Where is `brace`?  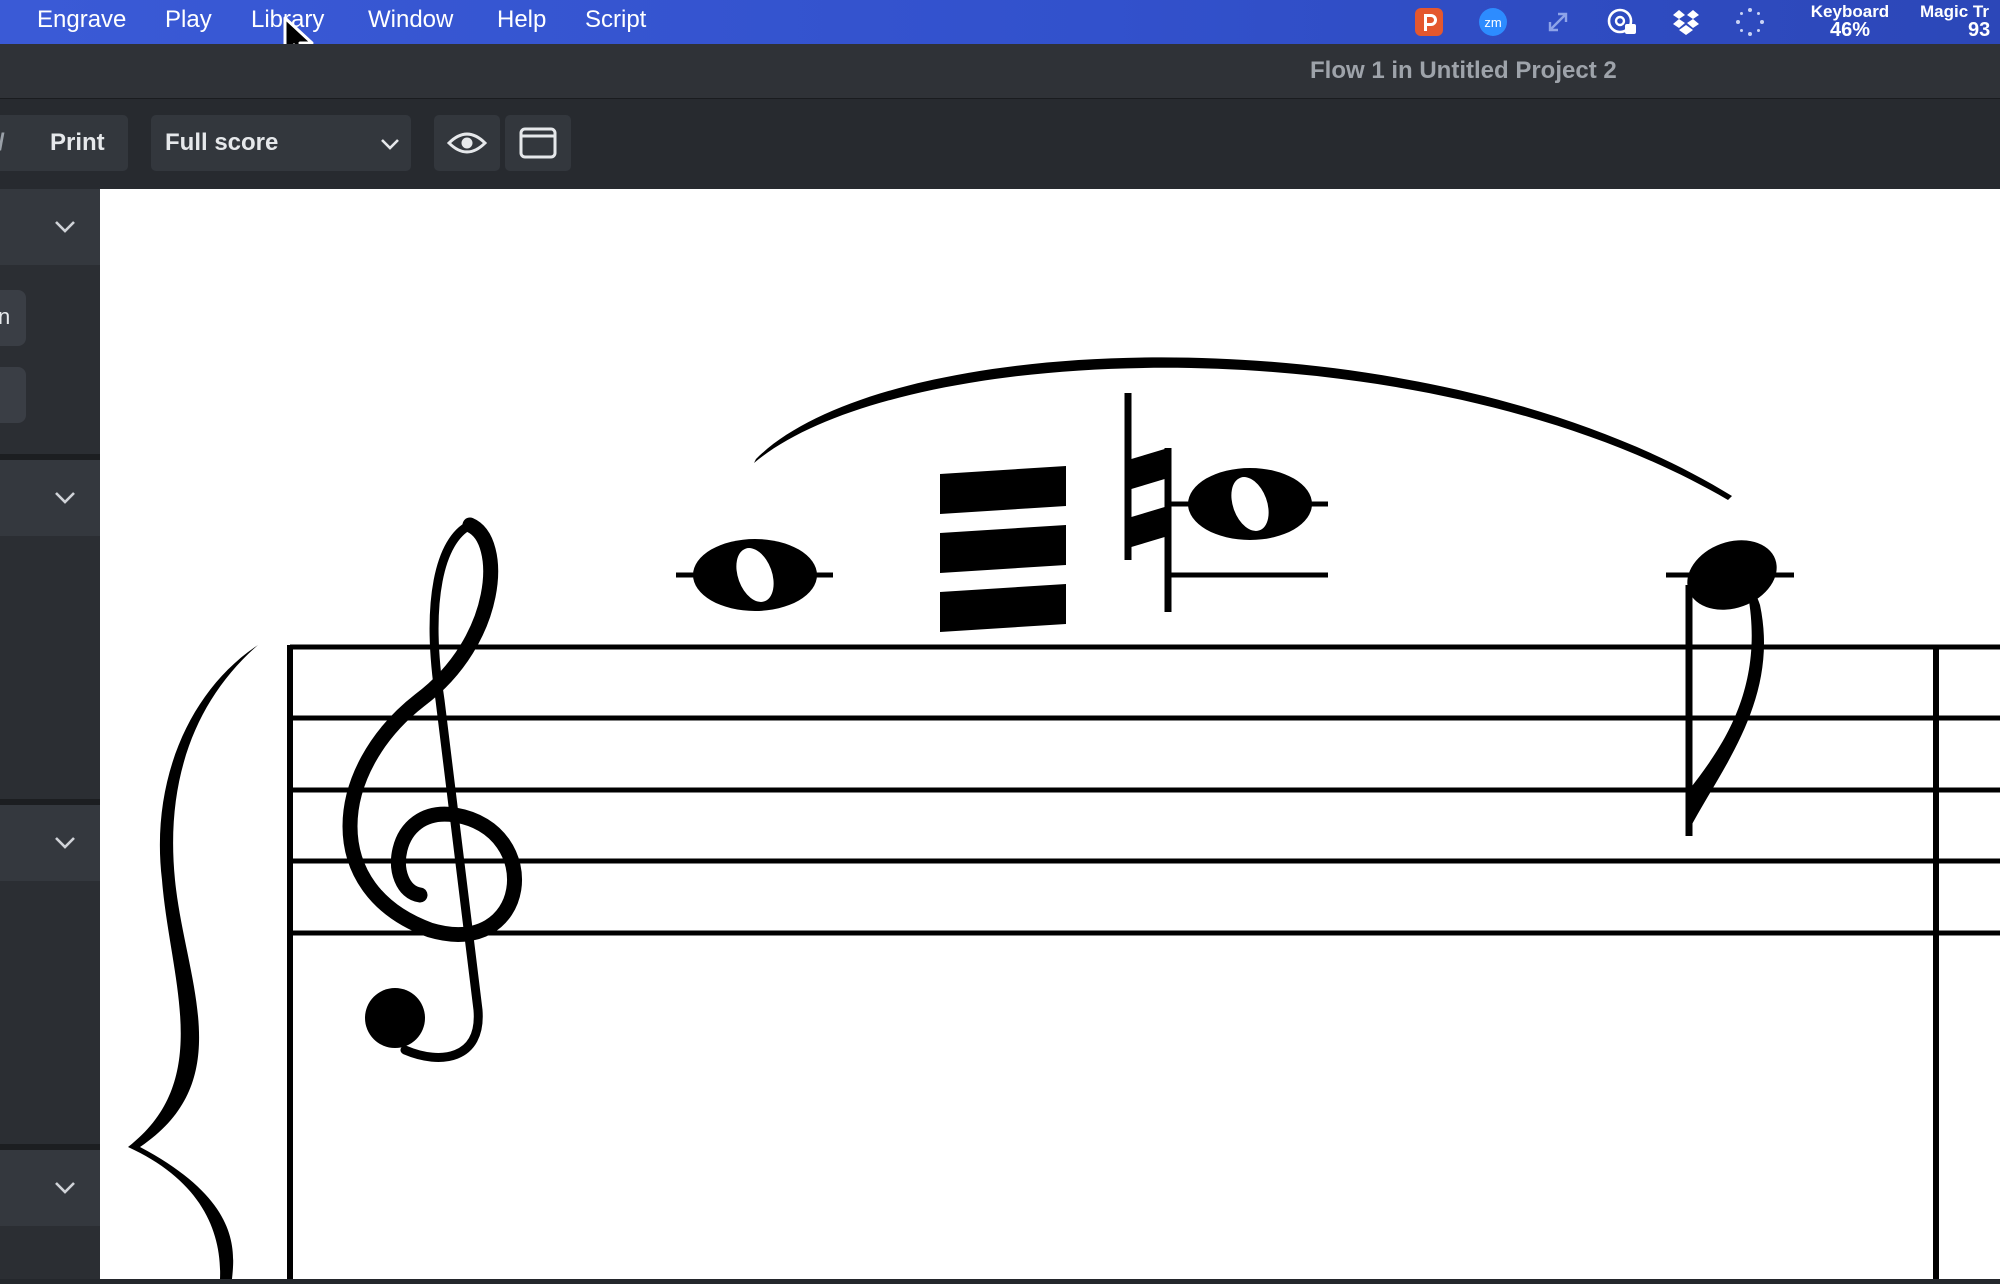
brace is located at coordinates (193, 962).